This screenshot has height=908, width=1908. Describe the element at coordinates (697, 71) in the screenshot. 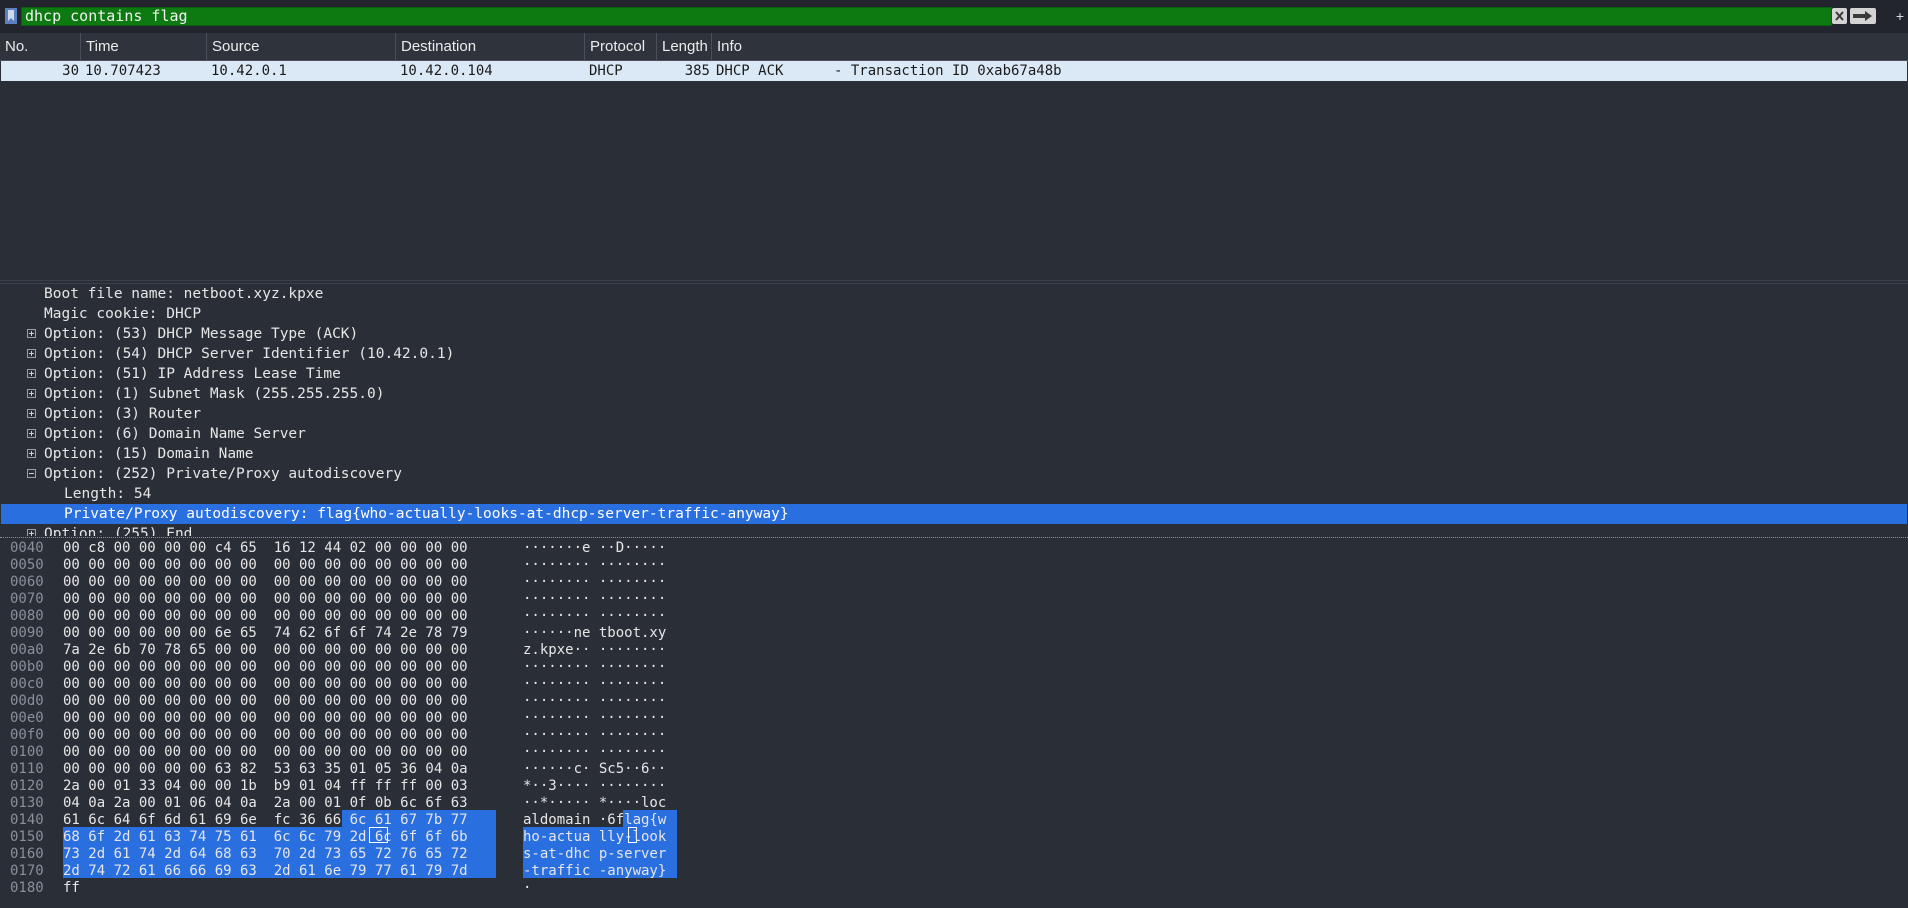

I see `packet-length: 385` at that location.